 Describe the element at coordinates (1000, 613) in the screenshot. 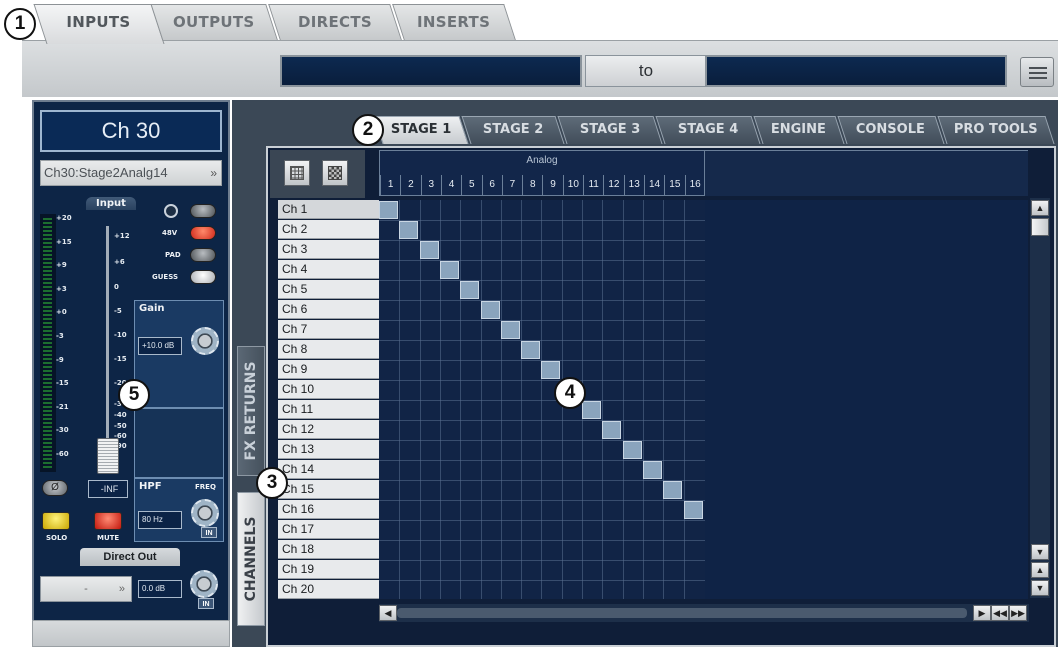

I see `rewind-icon: ◀◀` at that location.